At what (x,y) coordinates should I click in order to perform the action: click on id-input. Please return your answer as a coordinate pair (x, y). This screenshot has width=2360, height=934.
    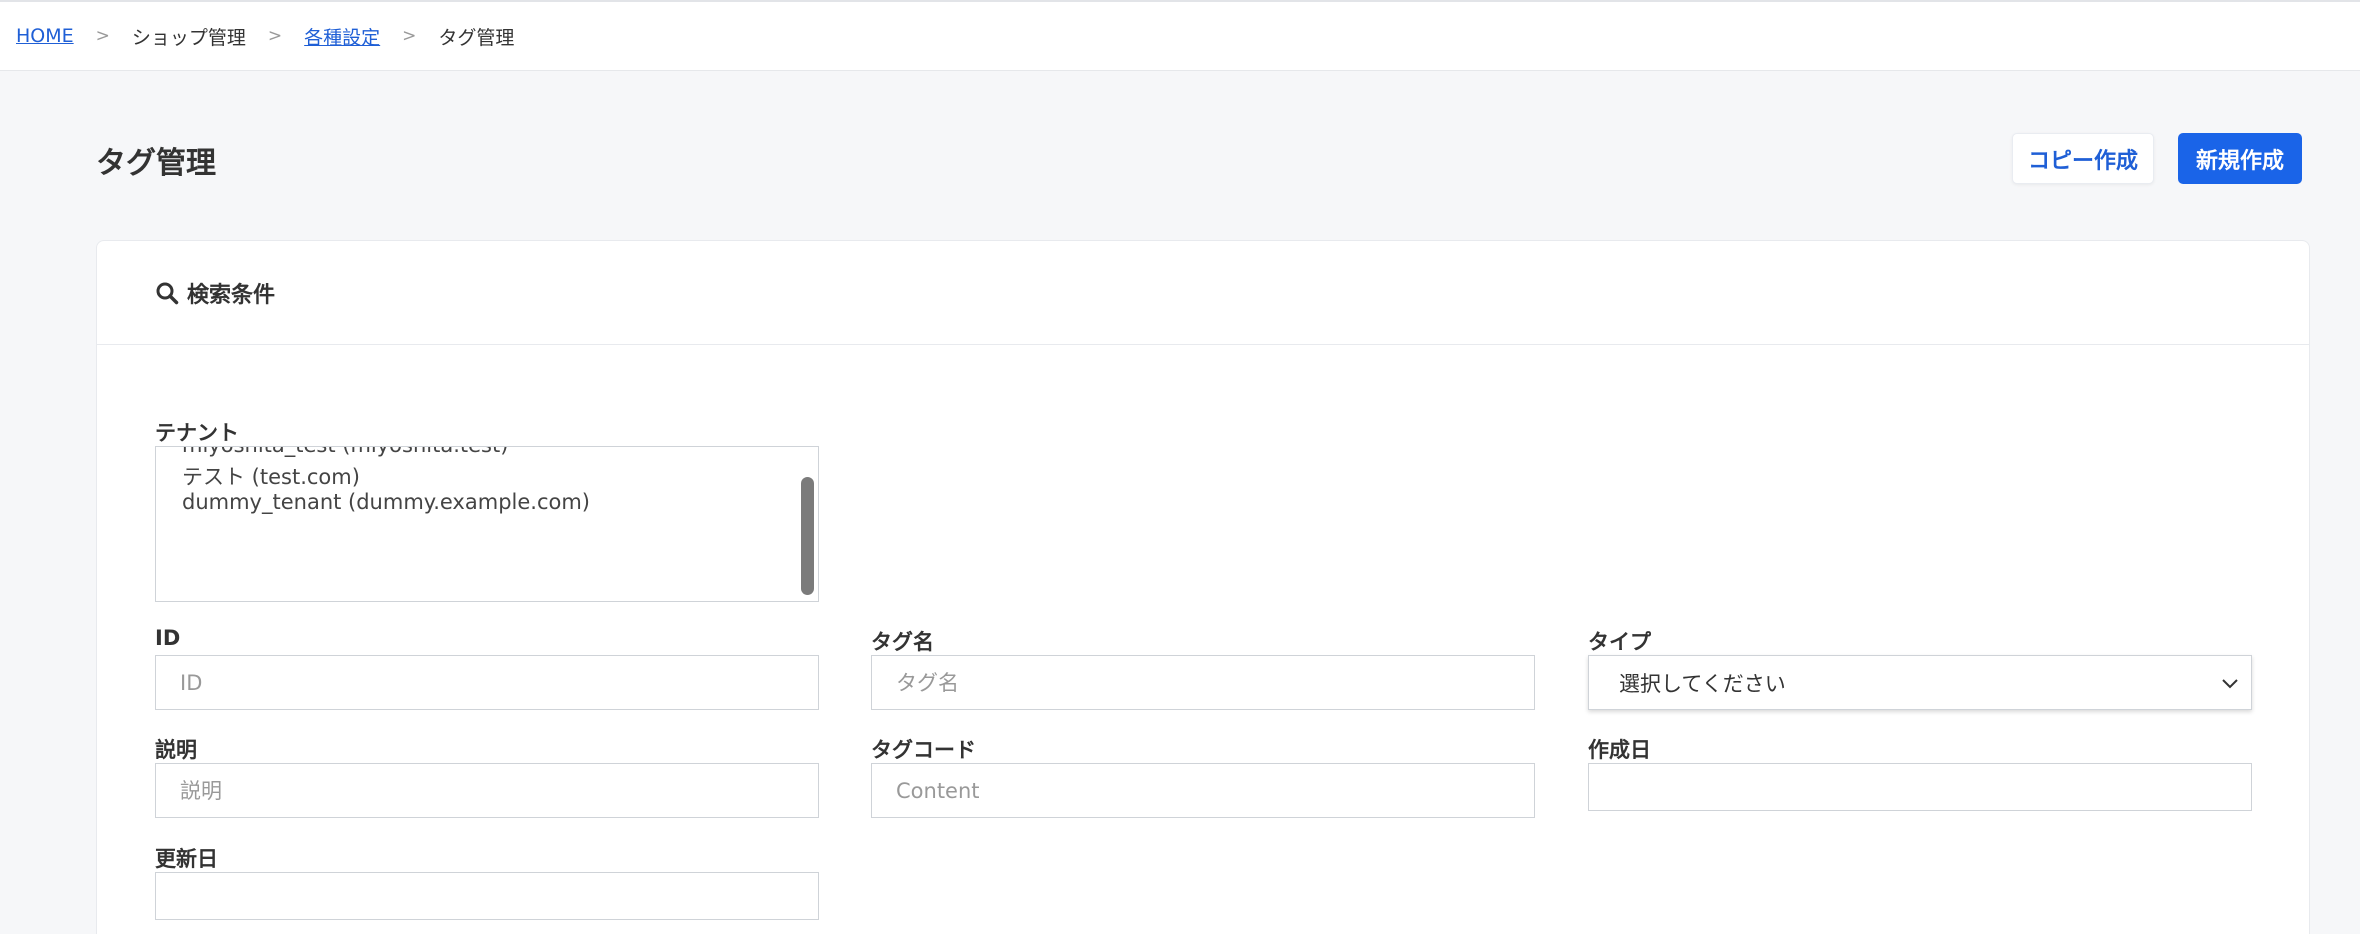
    Looking at the image, I should click on (487, 682).